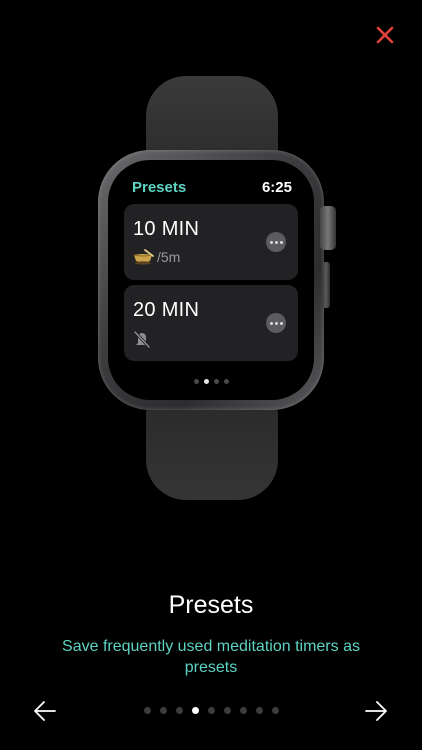  I want to click on preset-card: 20 MIN, so click(211, 323).